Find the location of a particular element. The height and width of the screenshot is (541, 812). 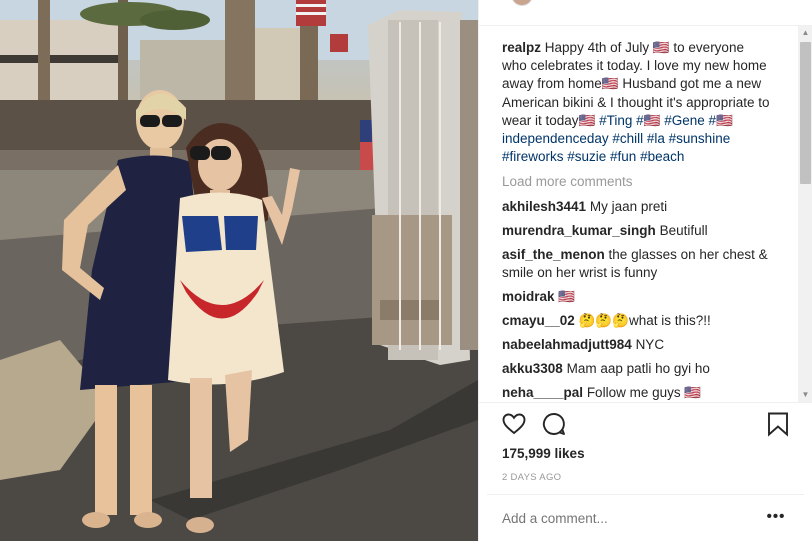

bookmark-icon is located at coordinates (778, 424).